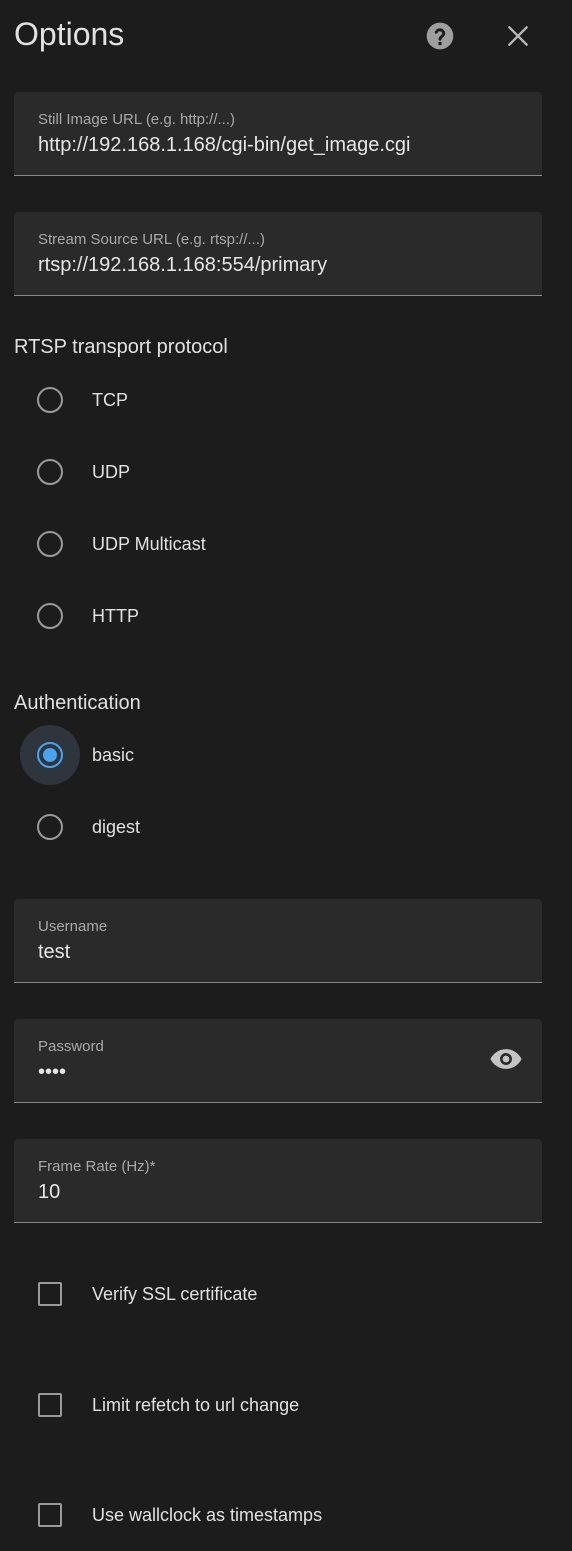 Image resolution: width=572 pixels, height=1551 pixels. I want to click on toggle-password-visibility-button, so click(506, 1061).